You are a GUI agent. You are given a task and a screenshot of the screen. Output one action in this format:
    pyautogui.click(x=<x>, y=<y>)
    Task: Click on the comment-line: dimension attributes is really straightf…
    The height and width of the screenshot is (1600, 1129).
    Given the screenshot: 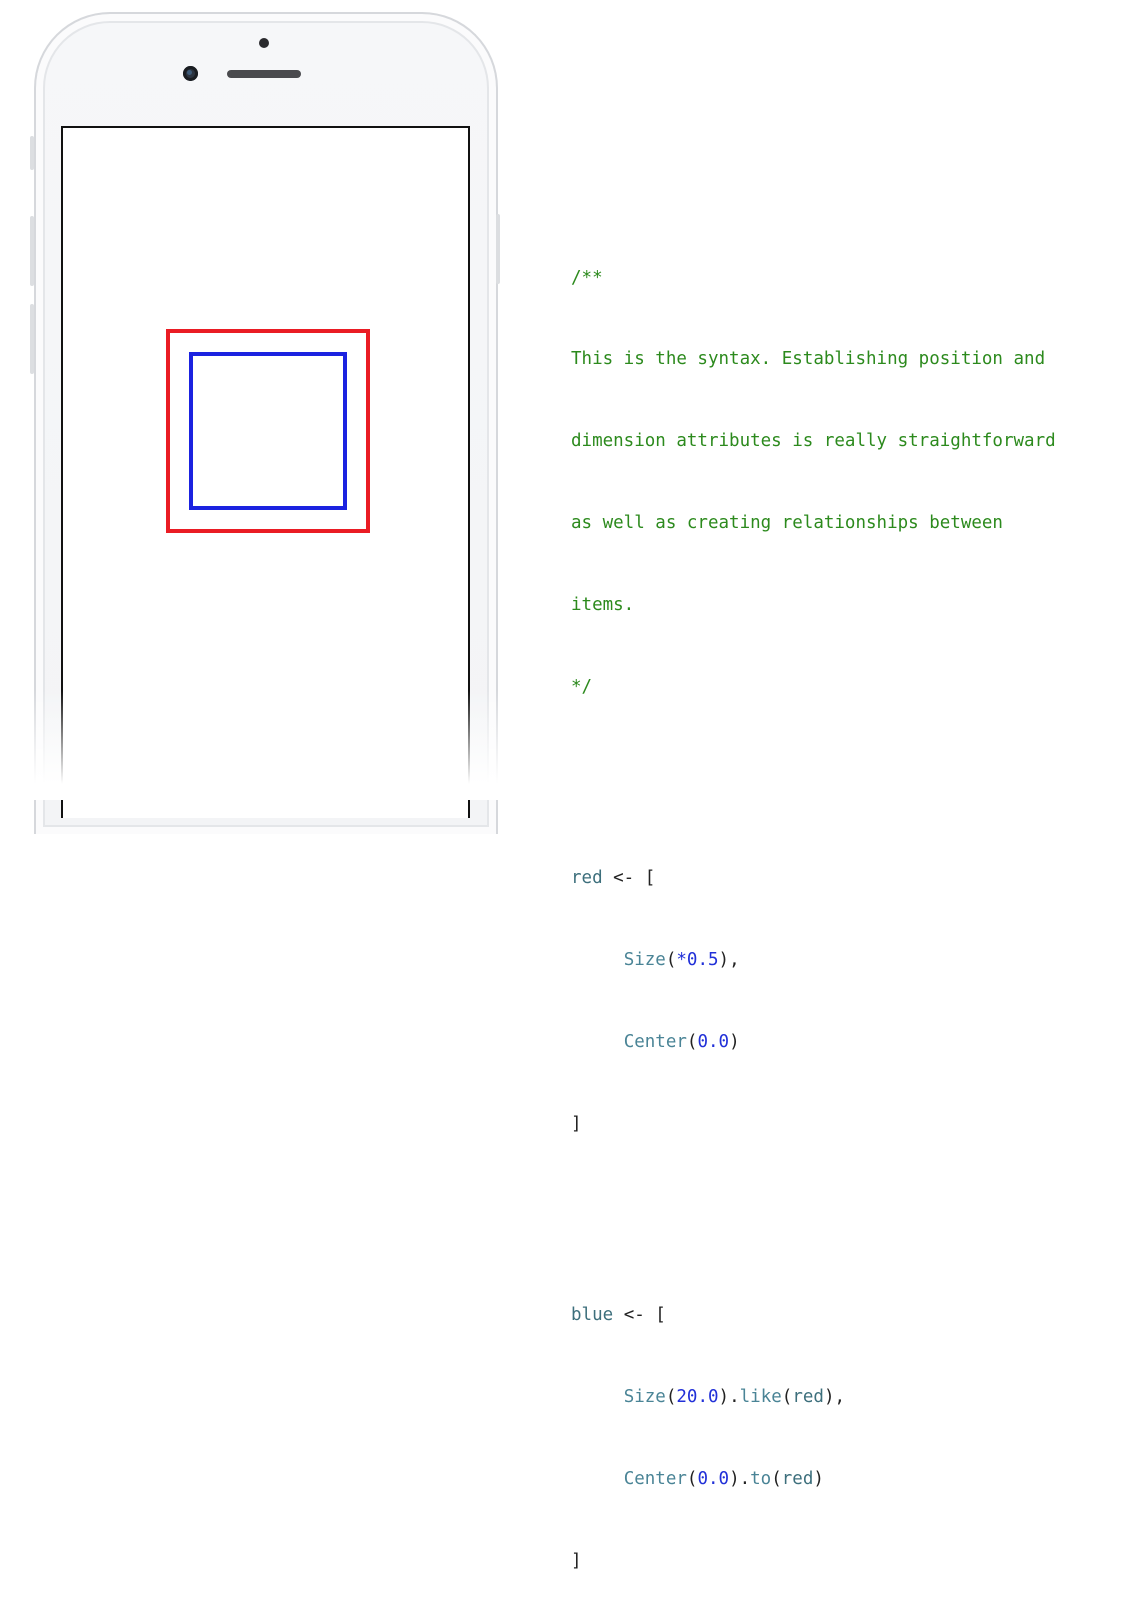 What is the action you would take?
    pyautogui.click(x=813, y=441)
    